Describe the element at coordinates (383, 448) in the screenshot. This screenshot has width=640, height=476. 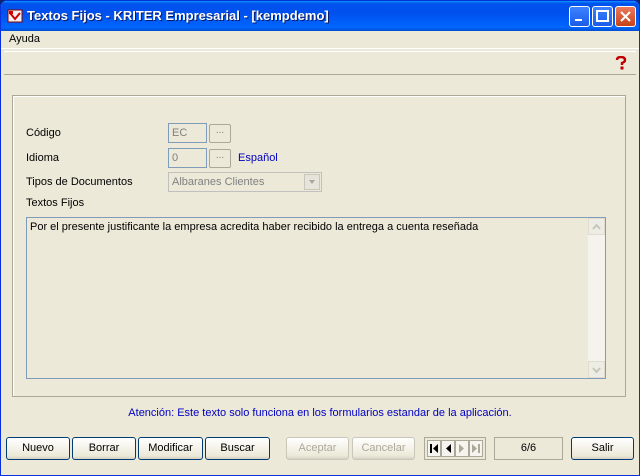
I see `cancelar-button: Cancelar` at that location.